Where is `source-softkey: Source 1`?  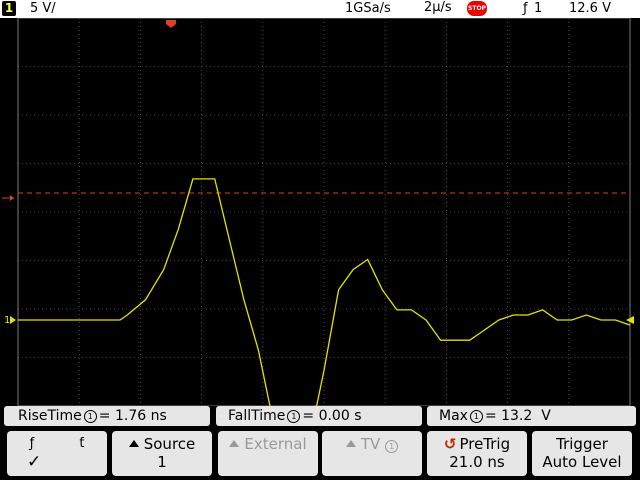
source-softkey: Source 1 is located at coordinates (162, 453).